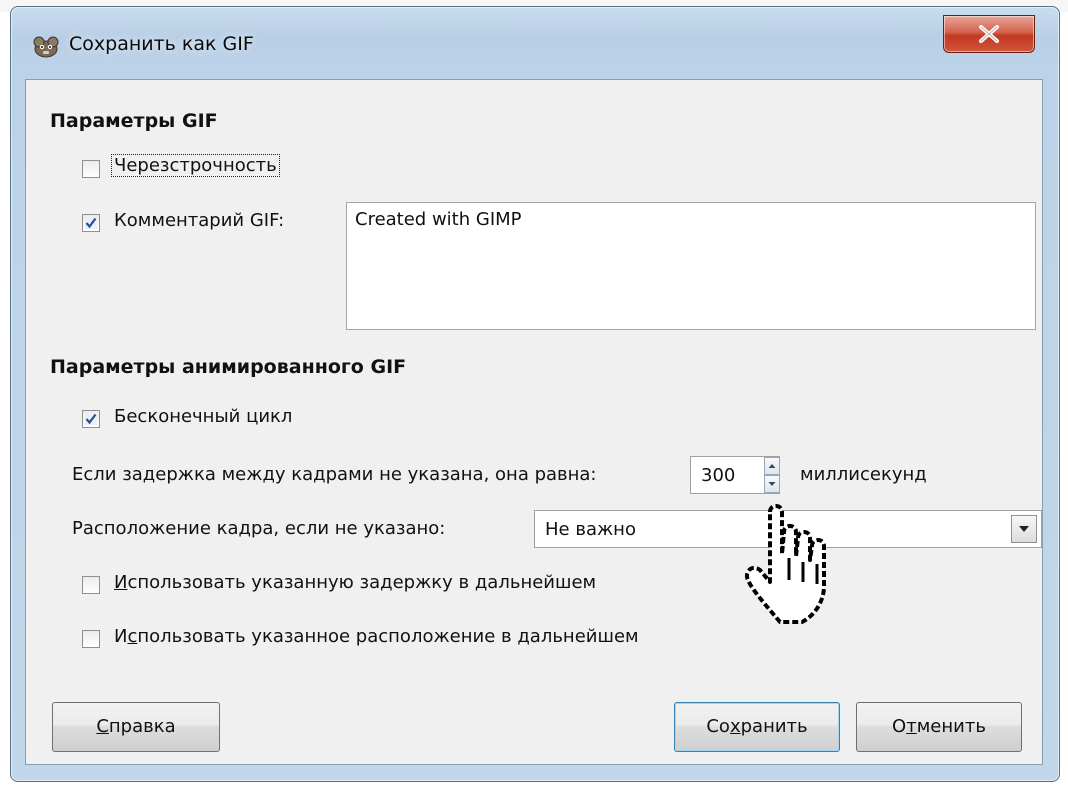  I want to click on spin-down-button, so click(772, 484).